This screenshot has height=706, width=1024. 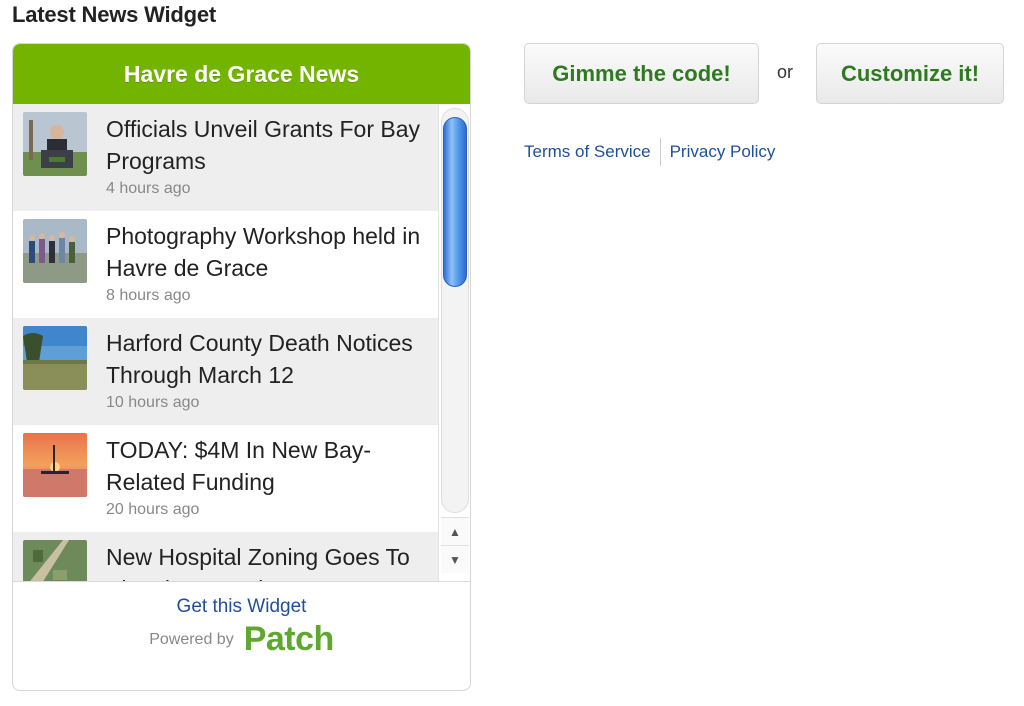 What do you see at coordinates (723, 152) in the screenshot?
I see `privacy-policy-link: Privacy Policy` at bounding box center [723, 152].